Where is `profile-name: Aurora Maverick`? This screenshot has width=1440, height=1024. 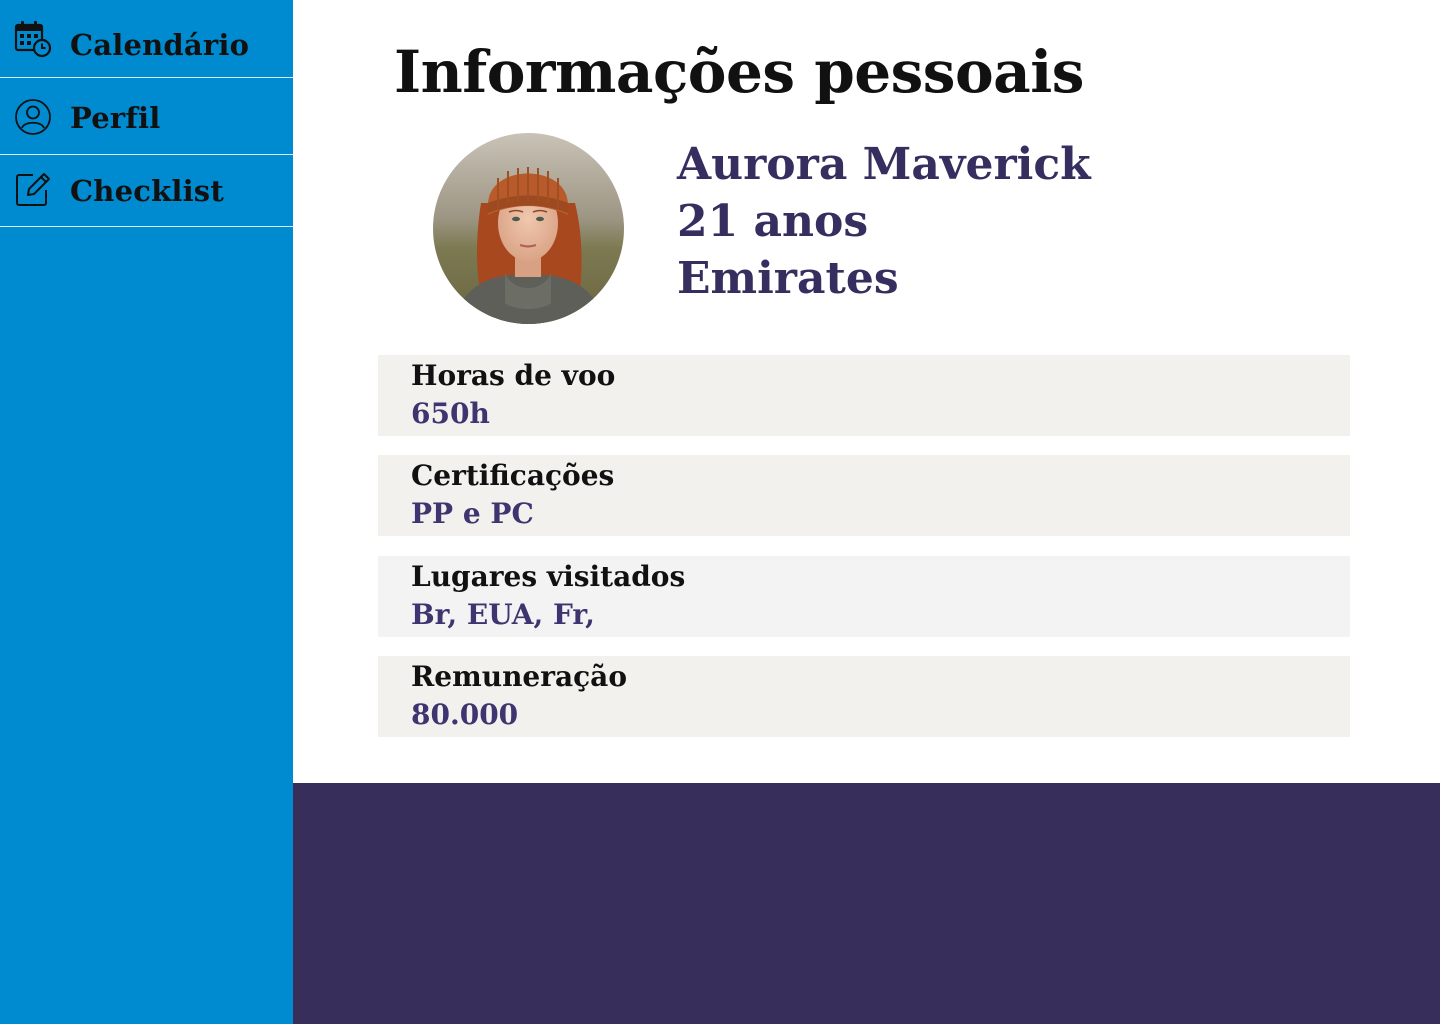
profile-name: Aurora Maverick is located at coordinates (884, 164).